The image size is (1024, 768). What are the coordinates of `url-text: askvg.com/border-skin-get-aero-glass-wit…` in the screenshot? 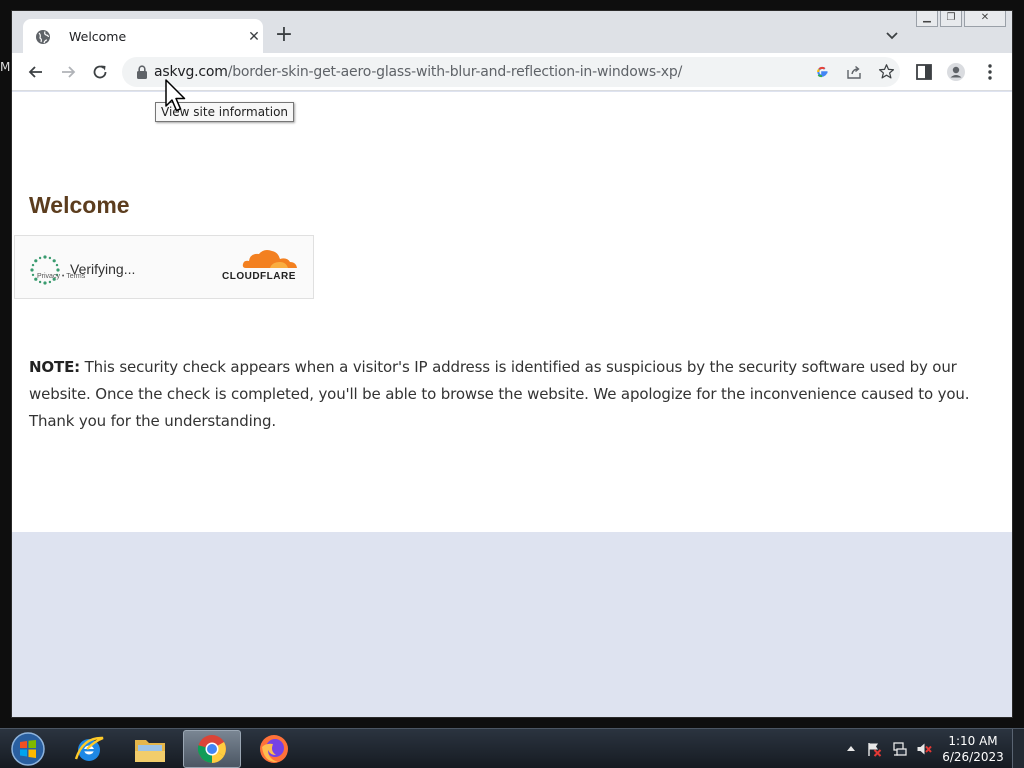 It's located at (418, 72).